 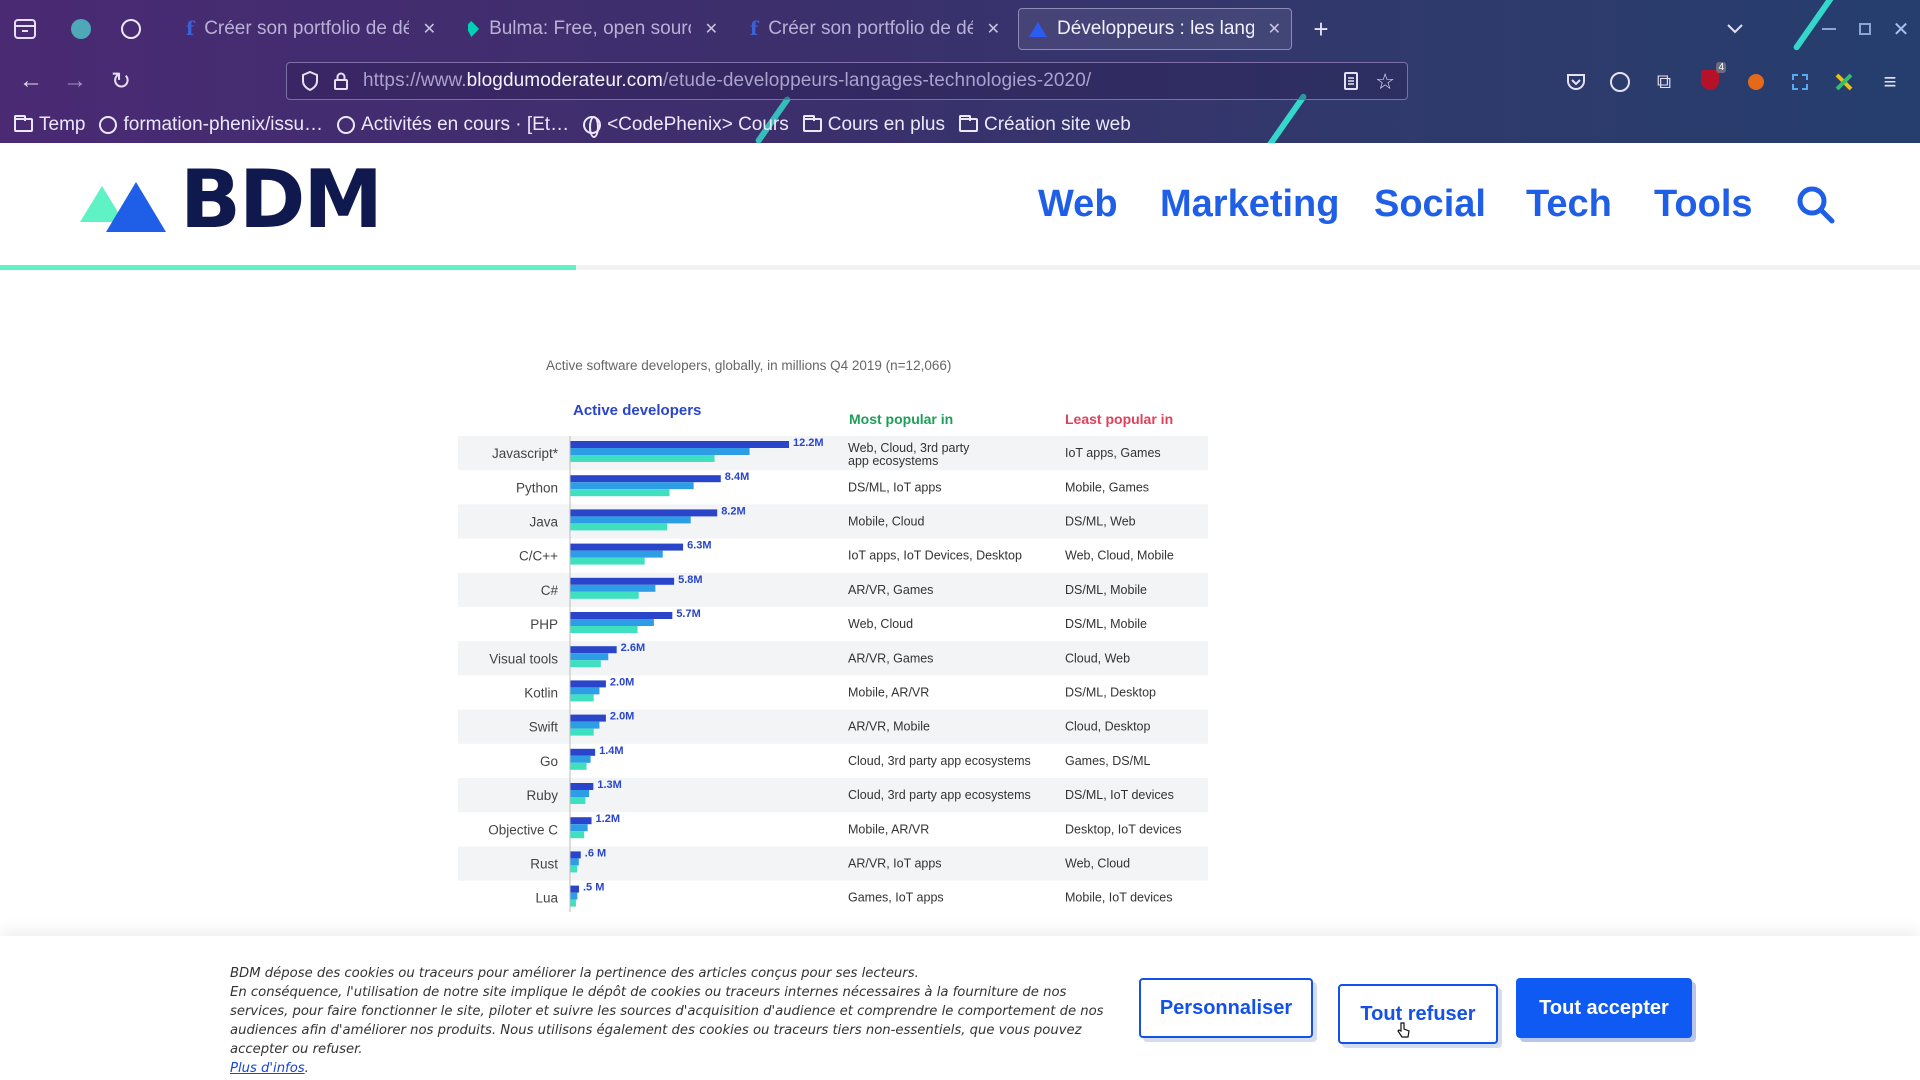 I want to click on back-button: ←, so click(x=31, y=81).